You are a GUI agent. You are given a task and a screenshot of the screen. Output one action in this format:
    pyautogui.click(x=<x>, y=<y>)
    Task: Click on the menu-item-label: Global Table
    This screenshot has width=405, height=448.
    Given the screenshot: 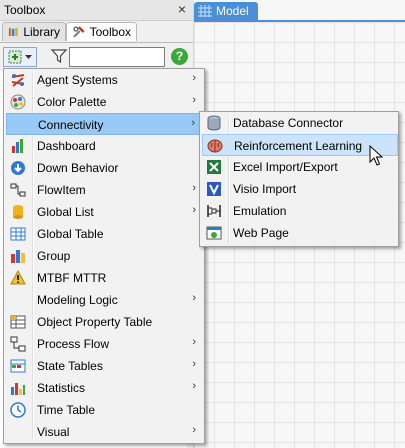 What is the action you would take?
    pyautogui.click(x=70, y=234)
    